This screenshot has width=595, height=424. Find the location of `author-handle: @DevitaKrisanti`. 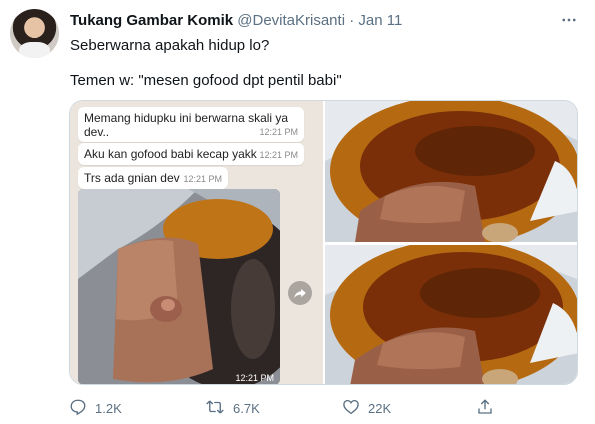

author-handle: @DevitaKrisanti is located at coordinates (291, 20).